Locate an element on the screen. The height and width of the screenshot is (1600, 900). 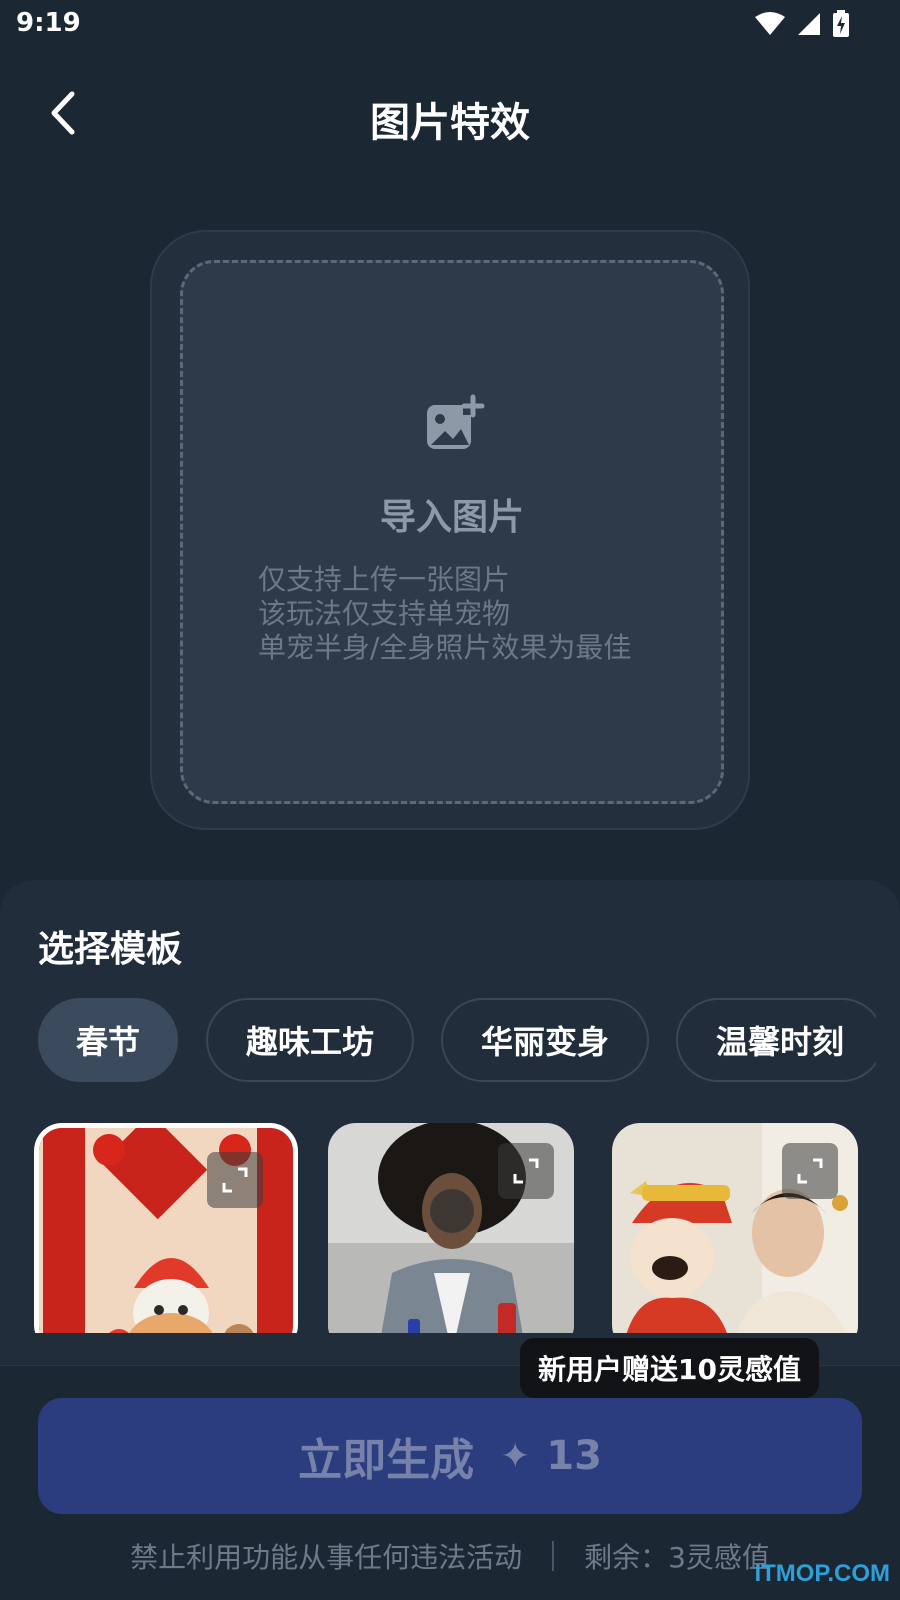
upload-hint: 该玩法仅支持单宠物 is located at coordinates (384, 613).